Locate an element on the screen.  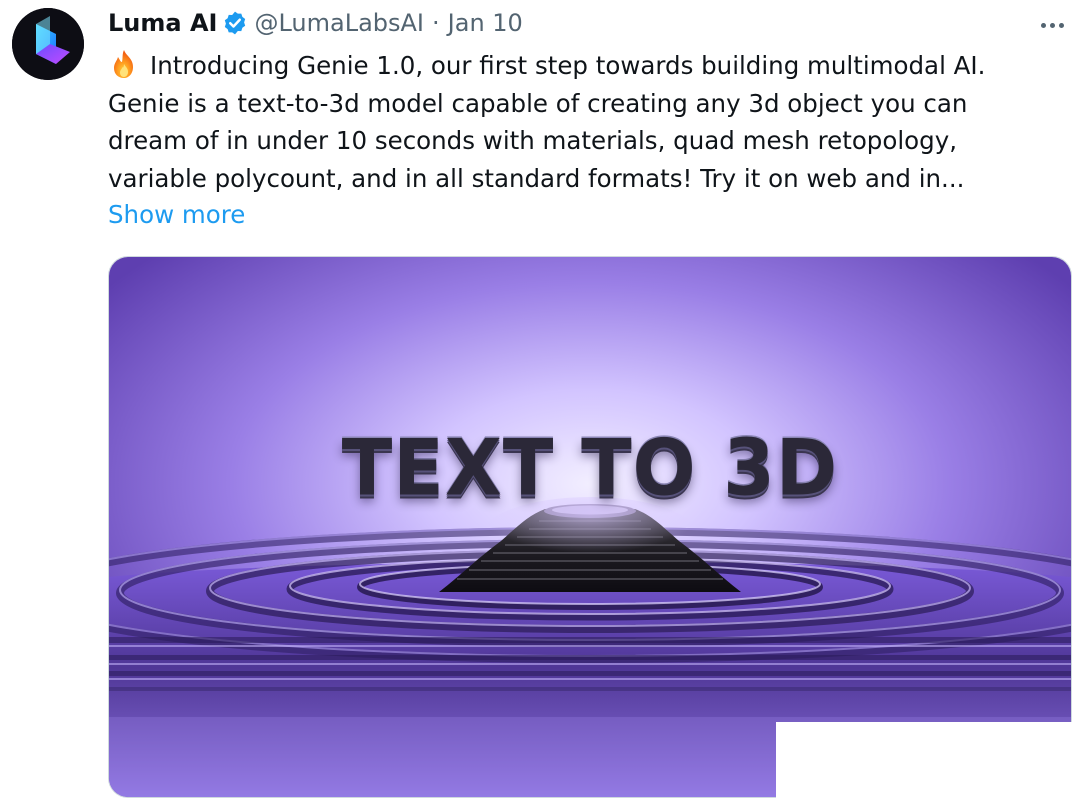
tweet-date: Jan 10 is located at coordinates (485, 23).